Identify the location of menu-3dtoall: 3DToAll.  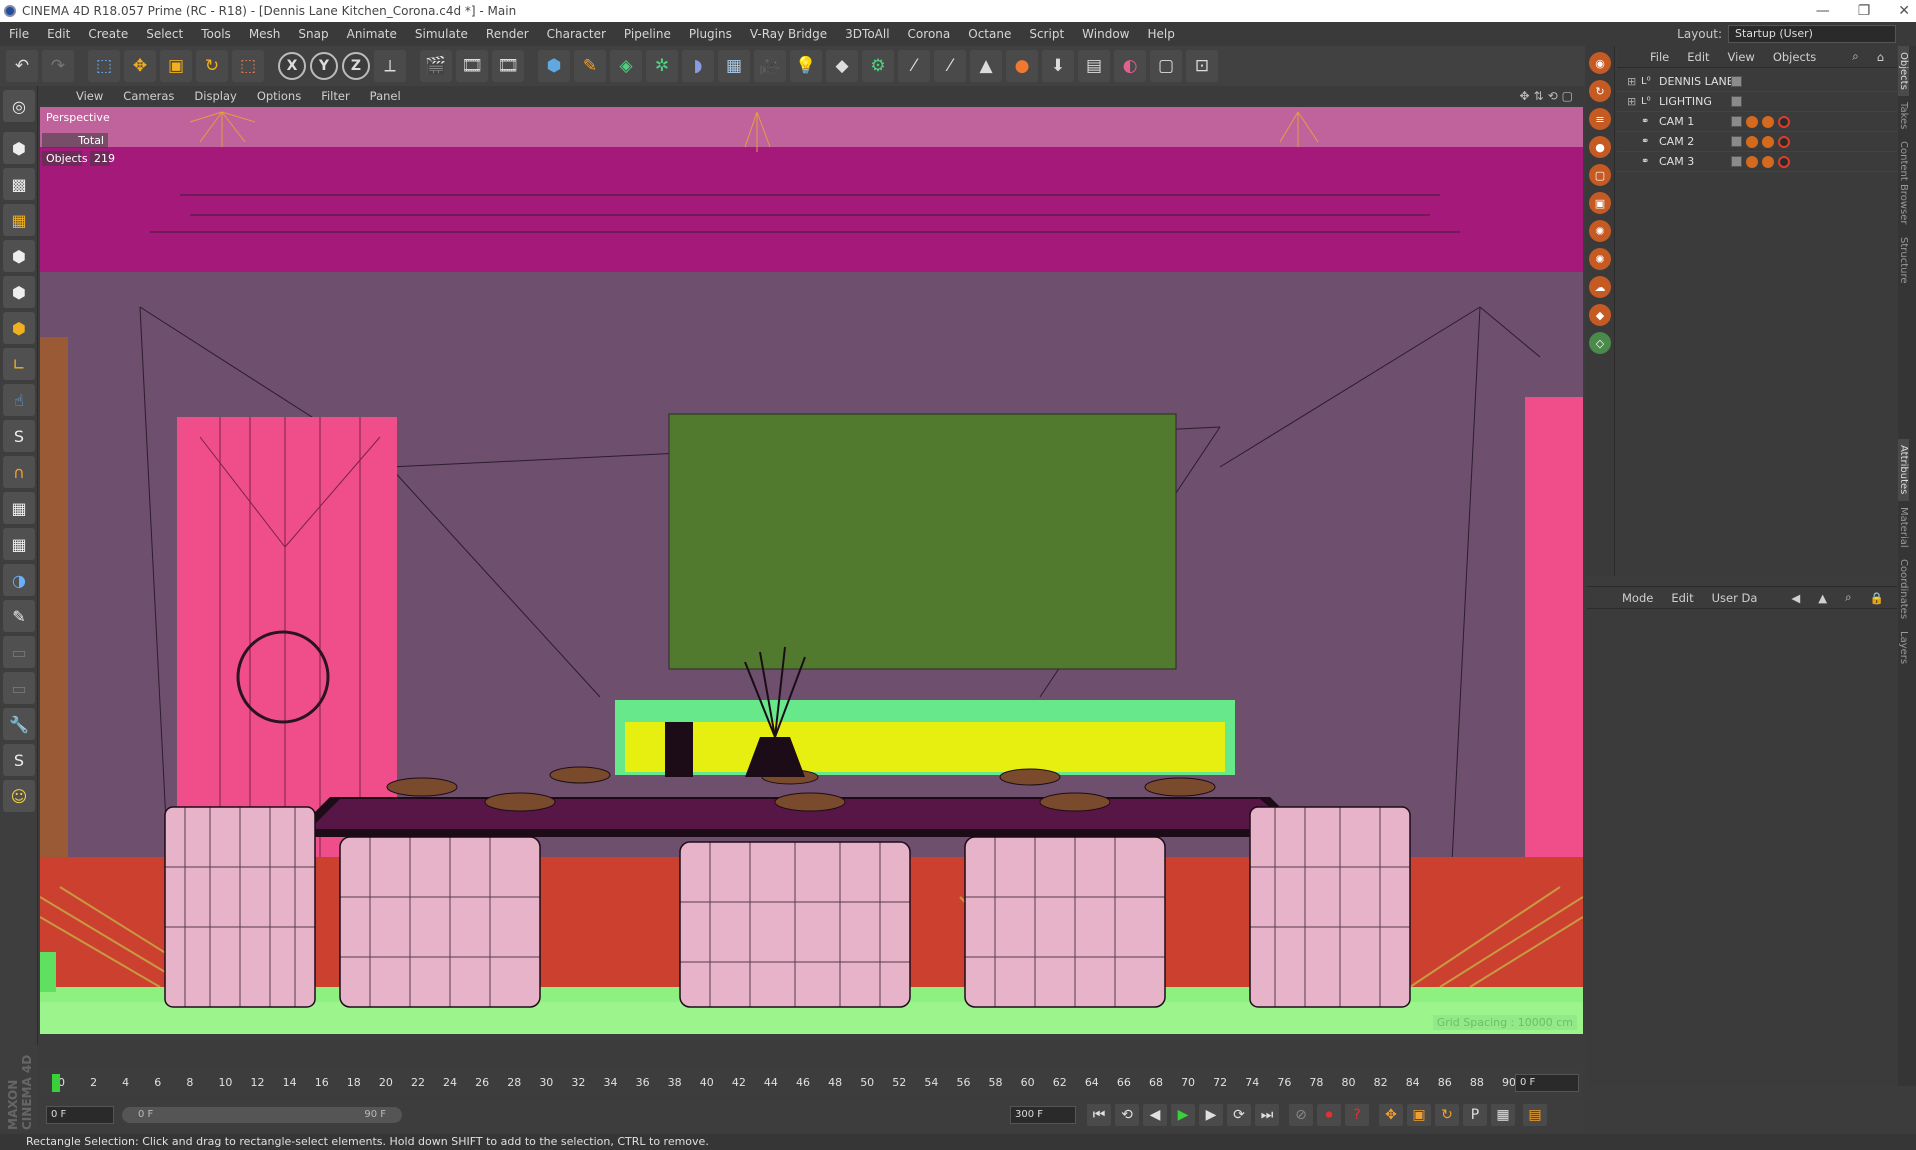
(867, 34).